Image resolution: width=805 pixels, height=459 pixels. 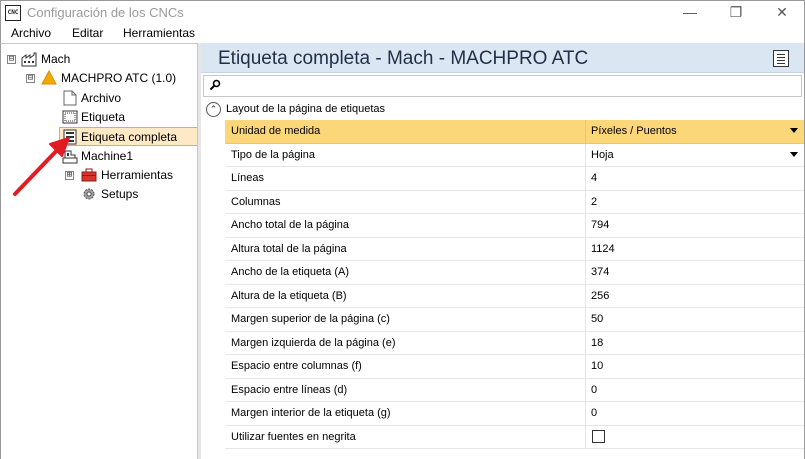 What do you see at coordinates (514, 367) in the screenshot?
I see `property-row-espacio-columnas: Espacio entre columnas (f) 10` at bounding box center [514, 367].